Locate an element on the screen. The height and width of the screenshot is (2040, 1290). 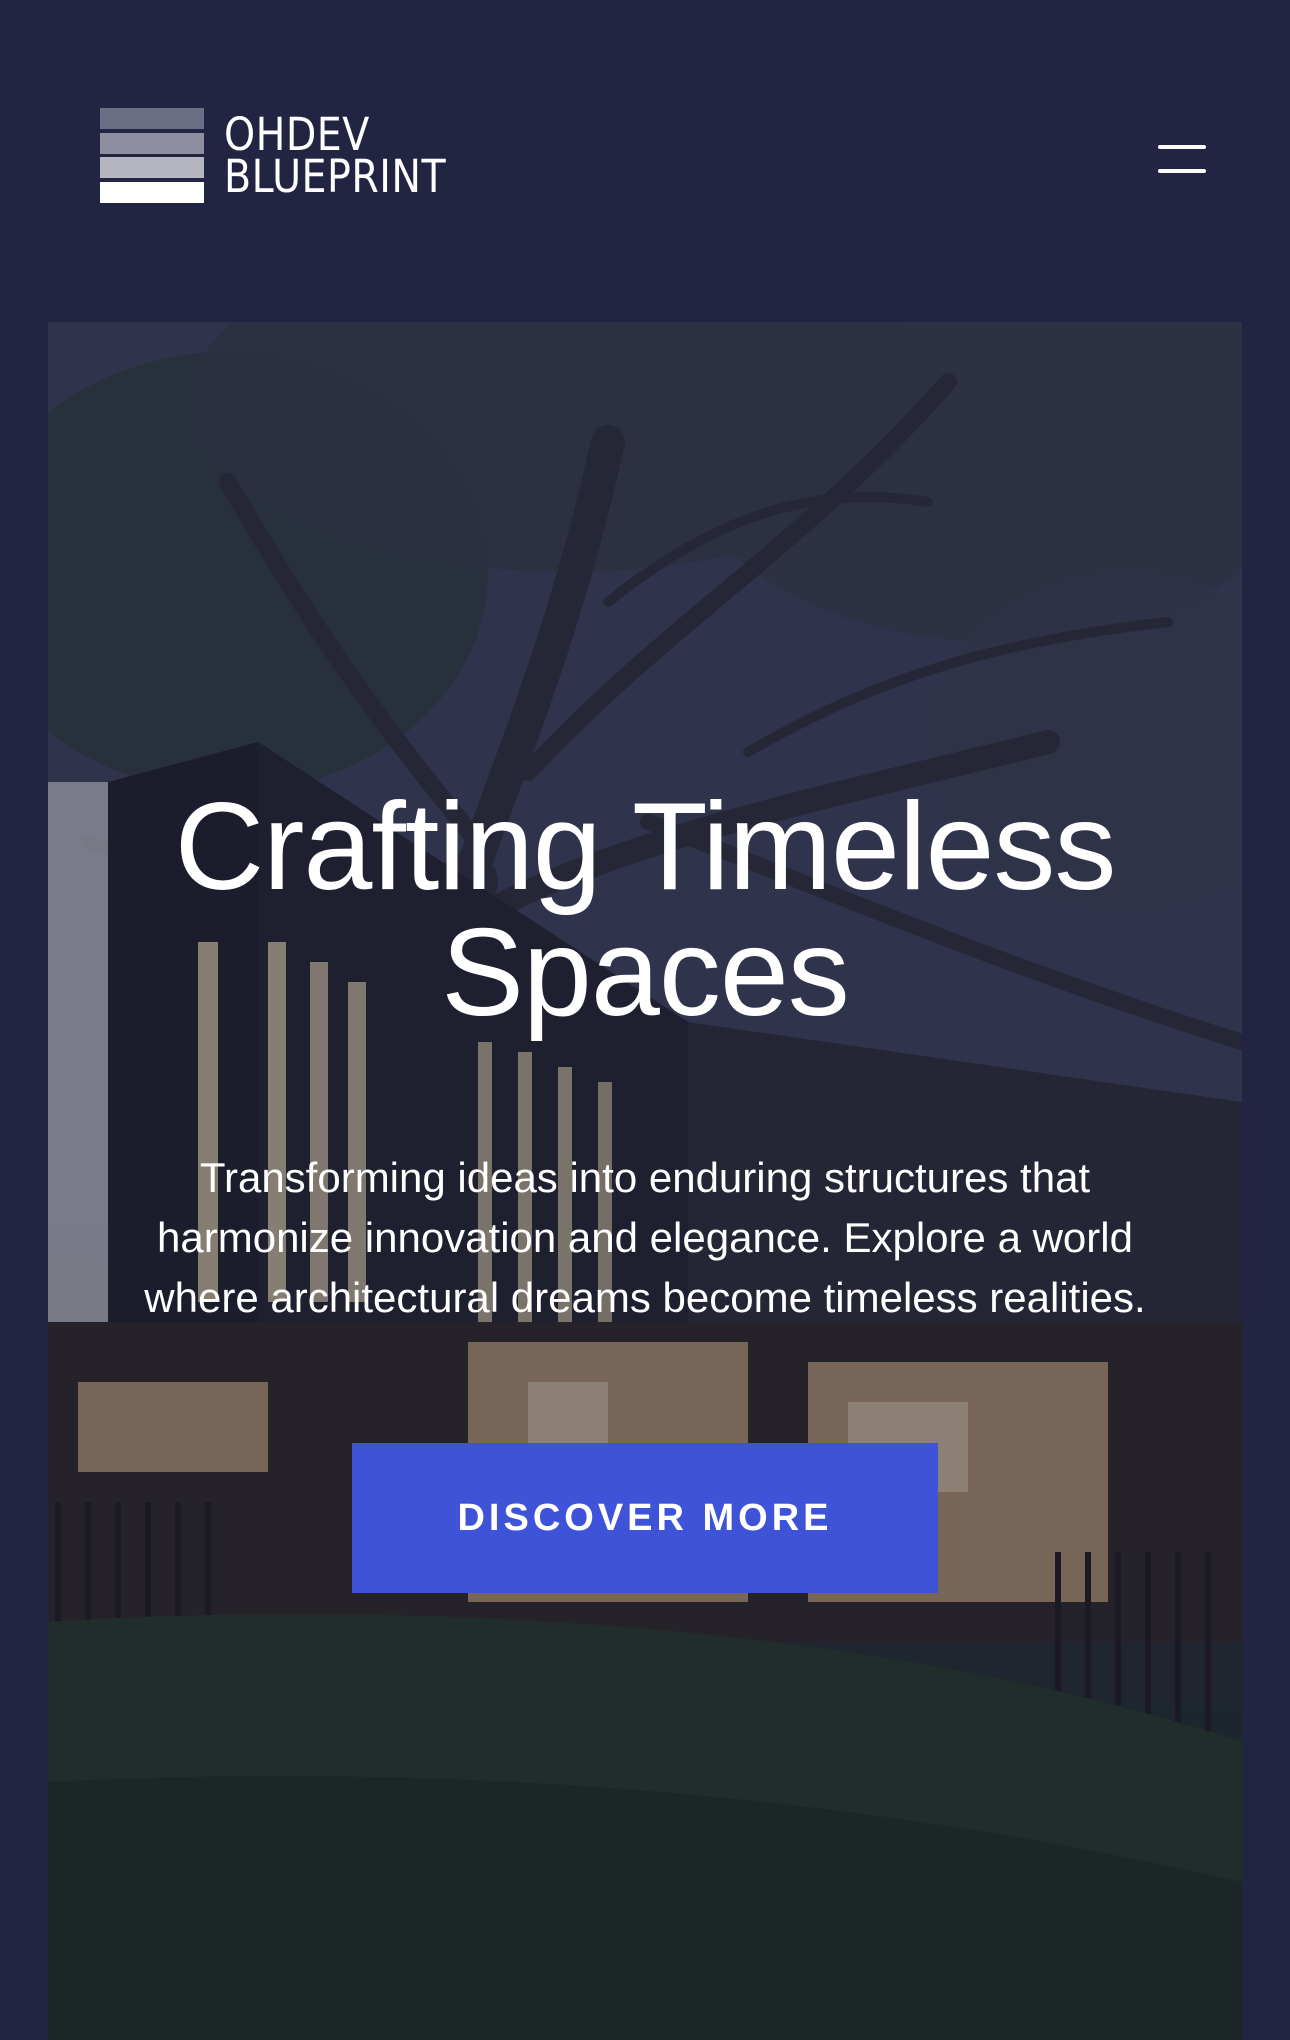
logo-line-2: BLUEPRINT is located at coordinates (335, 176).